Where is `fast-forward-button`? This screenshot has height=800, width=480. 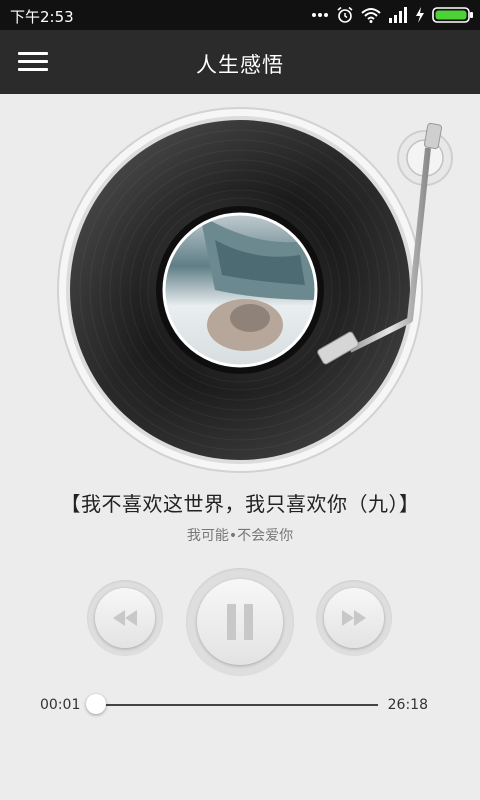 fast-forward-button is located at coordinates (354, 618).